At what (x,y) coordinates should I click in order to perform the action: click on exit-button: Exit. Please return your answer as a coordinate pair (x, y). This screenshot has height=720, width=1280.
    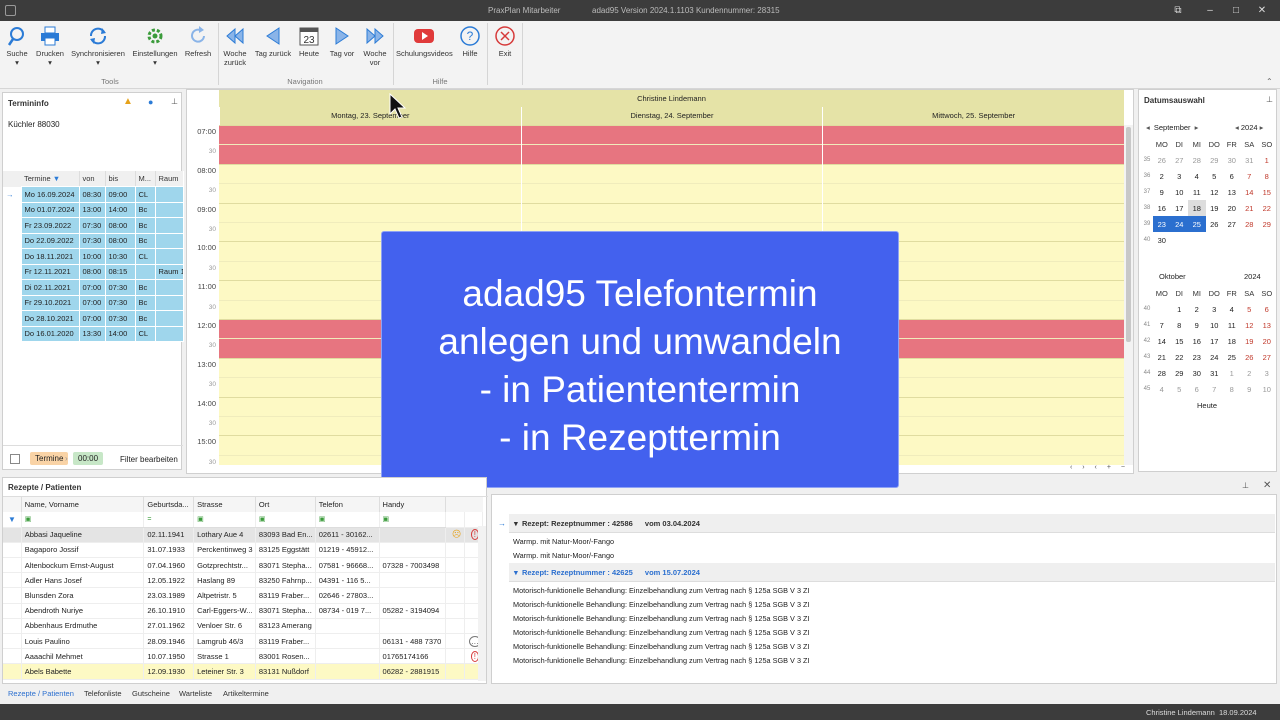
    Looking at the image, I should click on (505, 40).